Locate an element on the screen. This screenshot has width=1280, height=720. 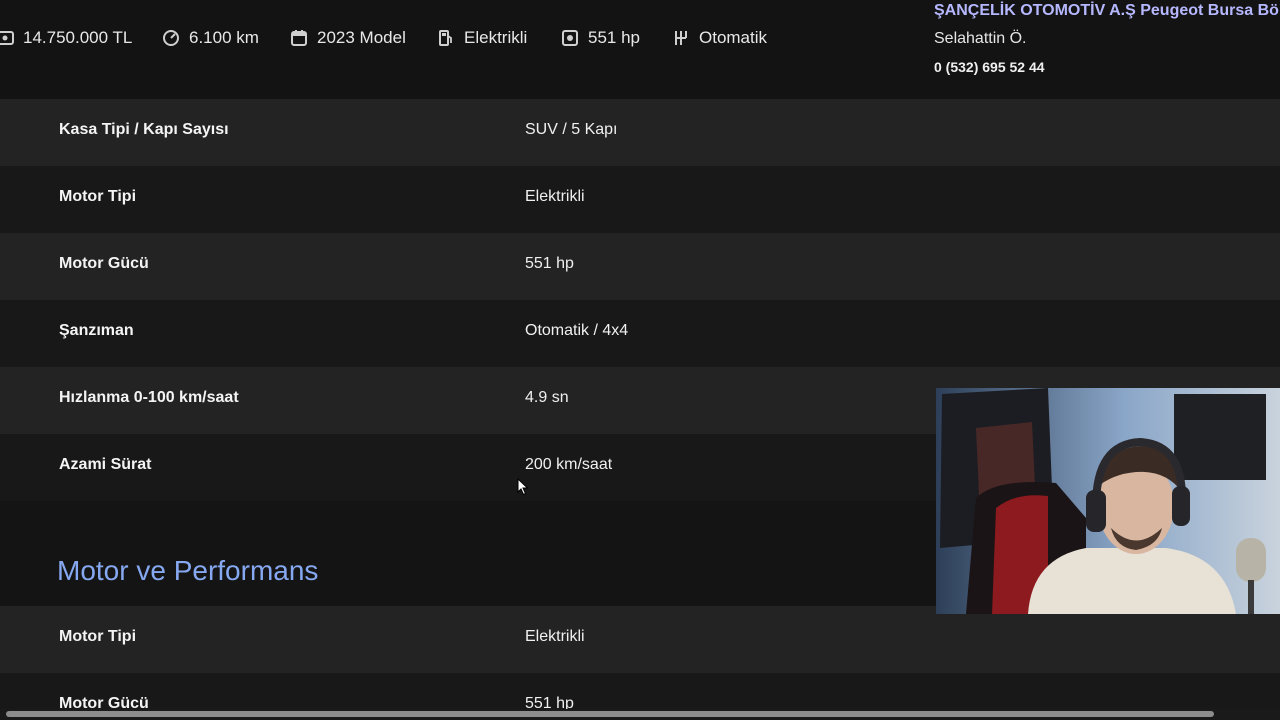
dealer-contact-name: Selahattin Ö. is located at coordinates (980, 38).